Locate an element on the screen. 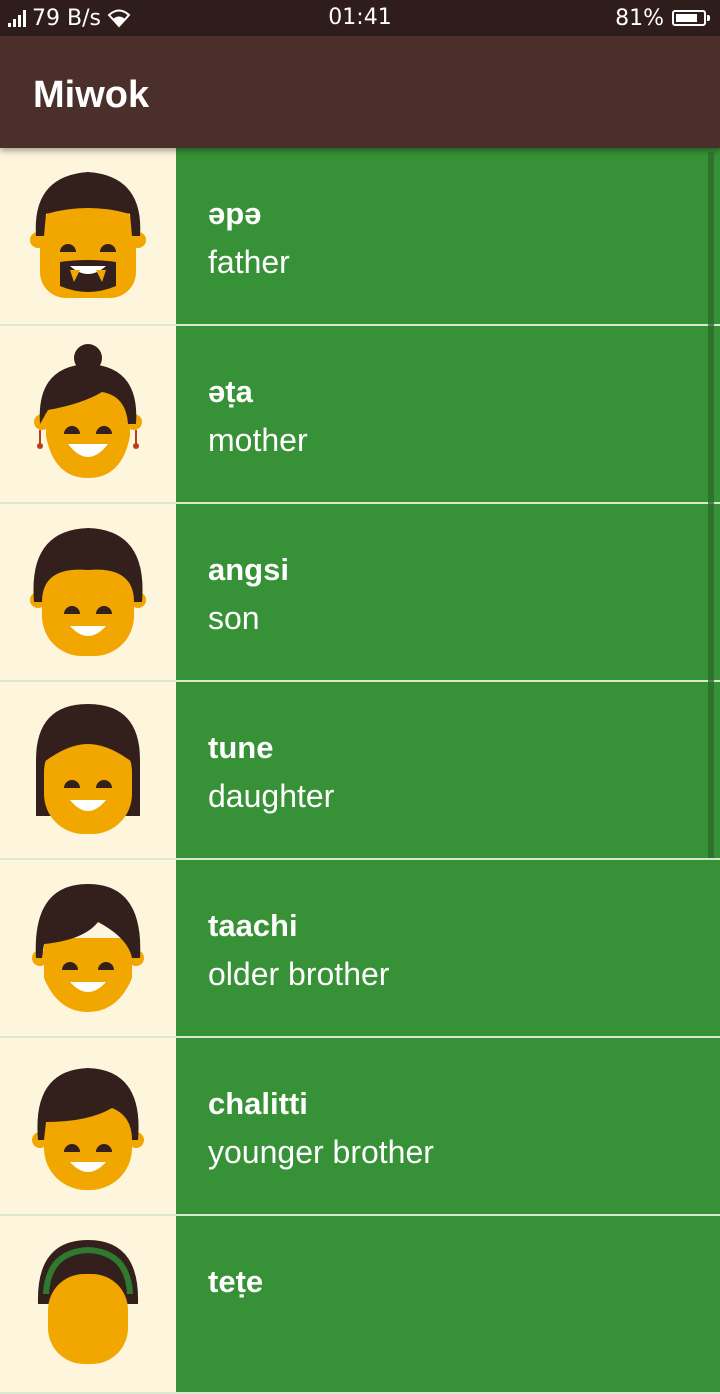  english-translation: mother is located at coordinates (258, 440).